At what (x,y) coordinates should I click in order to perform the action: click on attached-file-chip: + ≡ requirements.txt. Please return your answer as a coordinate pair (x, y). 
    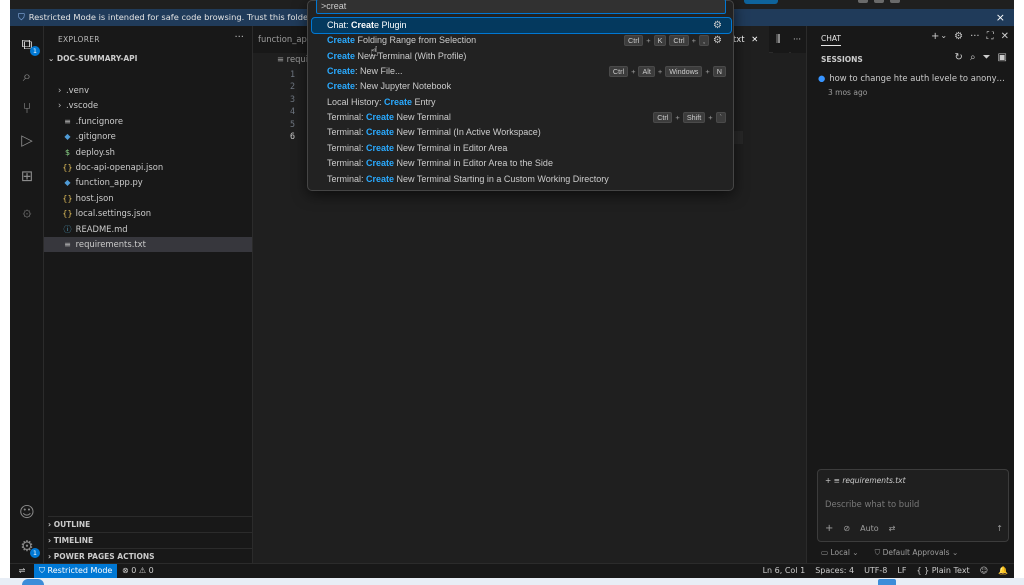
    Looking at the image, I should click on (865, 480).